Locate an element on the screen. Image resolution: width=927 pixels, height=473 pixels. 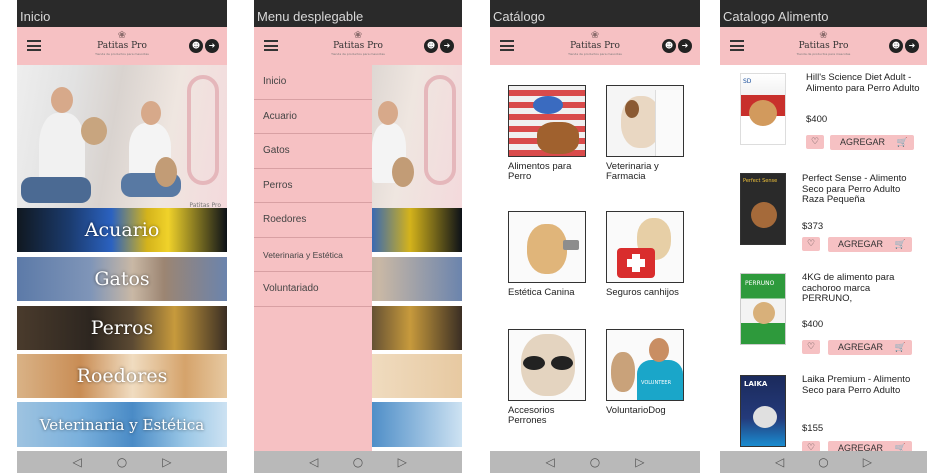
volunteer-shirt-text: VOLUNTEER is located at coordinates (656, 383).